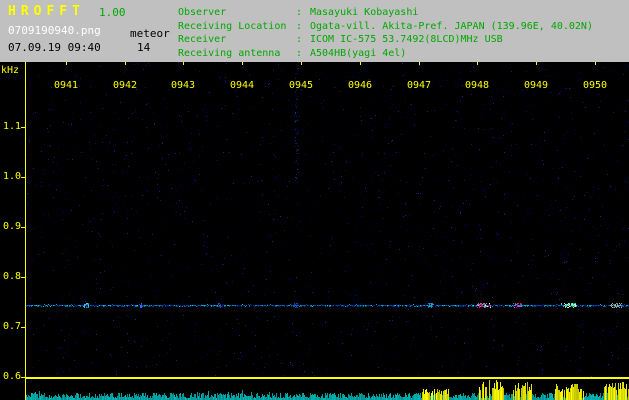  What do you see at coordinates (12, 226) in the screenshot?
I see `y-tick-label: 0.9` at bounding box center [12, 226].